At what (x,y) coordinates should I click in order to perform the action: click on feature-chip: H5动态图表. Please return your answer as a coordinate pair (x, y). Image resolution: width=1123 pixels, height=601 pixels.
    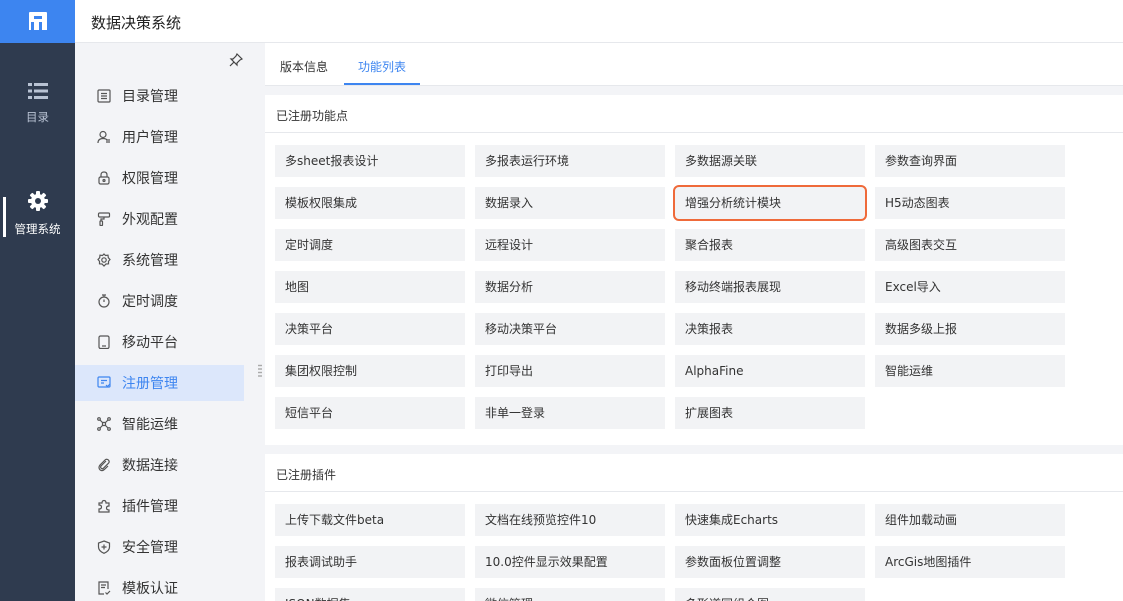
    Looking at the image, I should click on (970, 203).